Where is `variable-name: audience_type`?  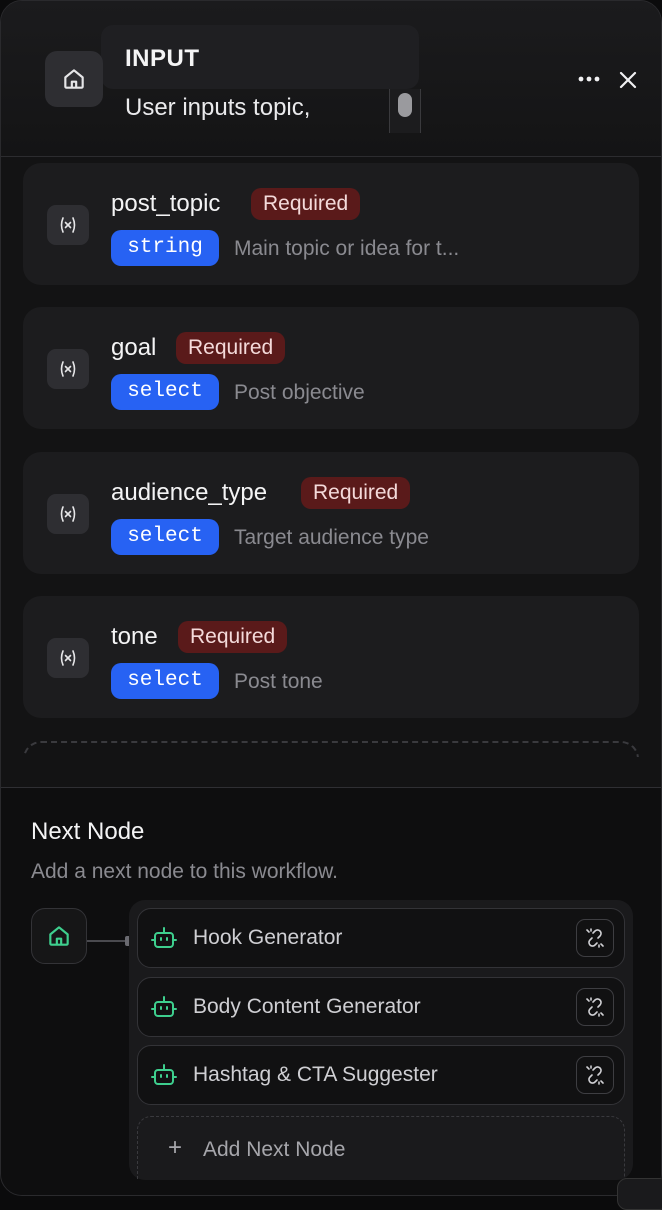 variable-name: audience_type is located at coordinates (189, 492).